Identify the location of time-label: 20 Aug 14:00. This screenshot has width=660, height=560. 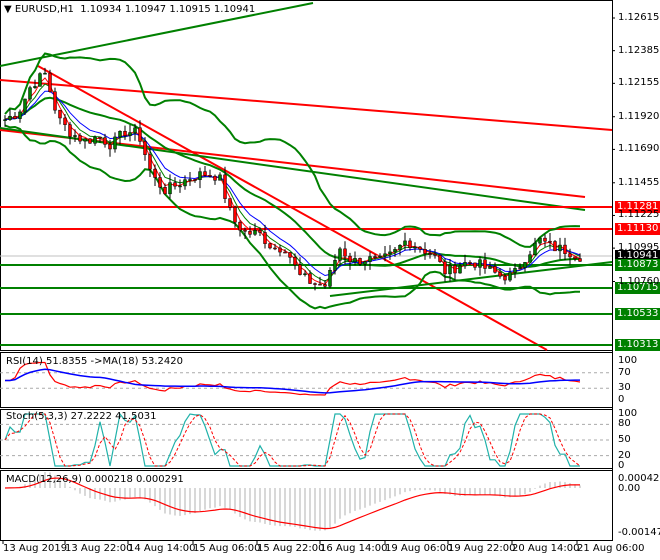
(546, 548).